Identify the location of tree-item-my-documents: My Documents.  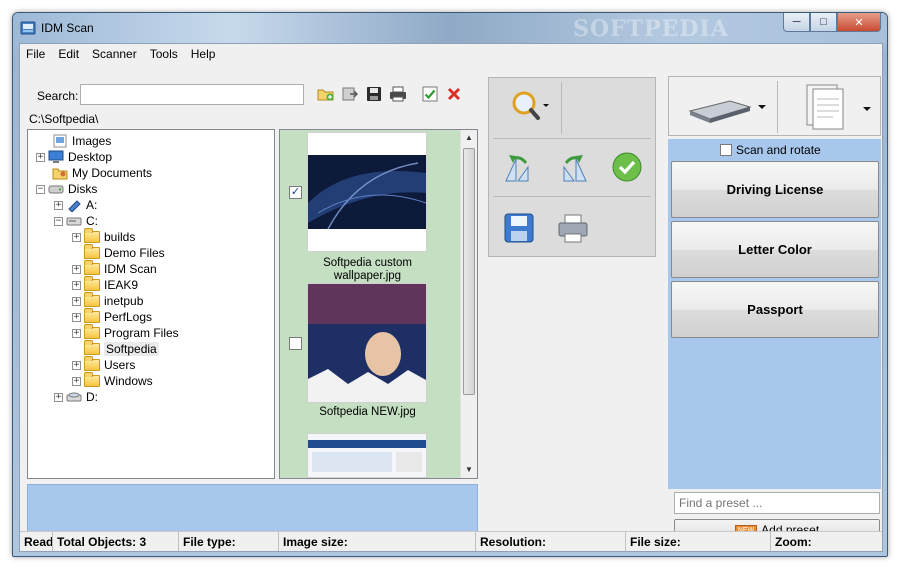
(96, 173).